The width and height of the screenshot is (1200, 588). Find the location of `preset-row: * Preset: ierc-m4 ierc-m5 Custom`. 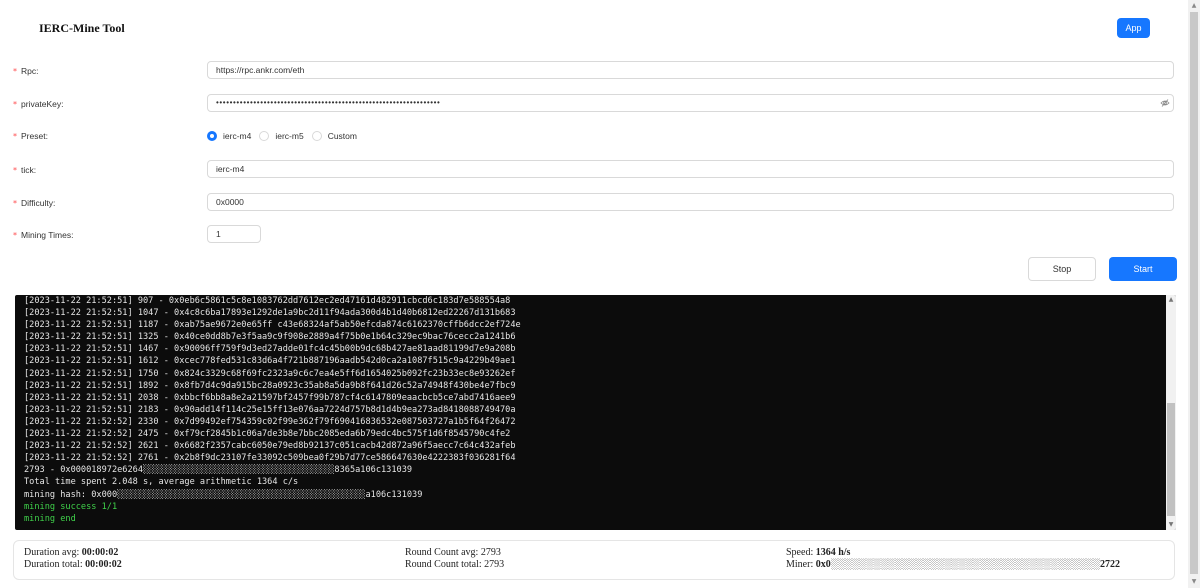

preset-row: * Preset: ierc-m4 ierc-m5 Custom is located at coordinates (594, 136).